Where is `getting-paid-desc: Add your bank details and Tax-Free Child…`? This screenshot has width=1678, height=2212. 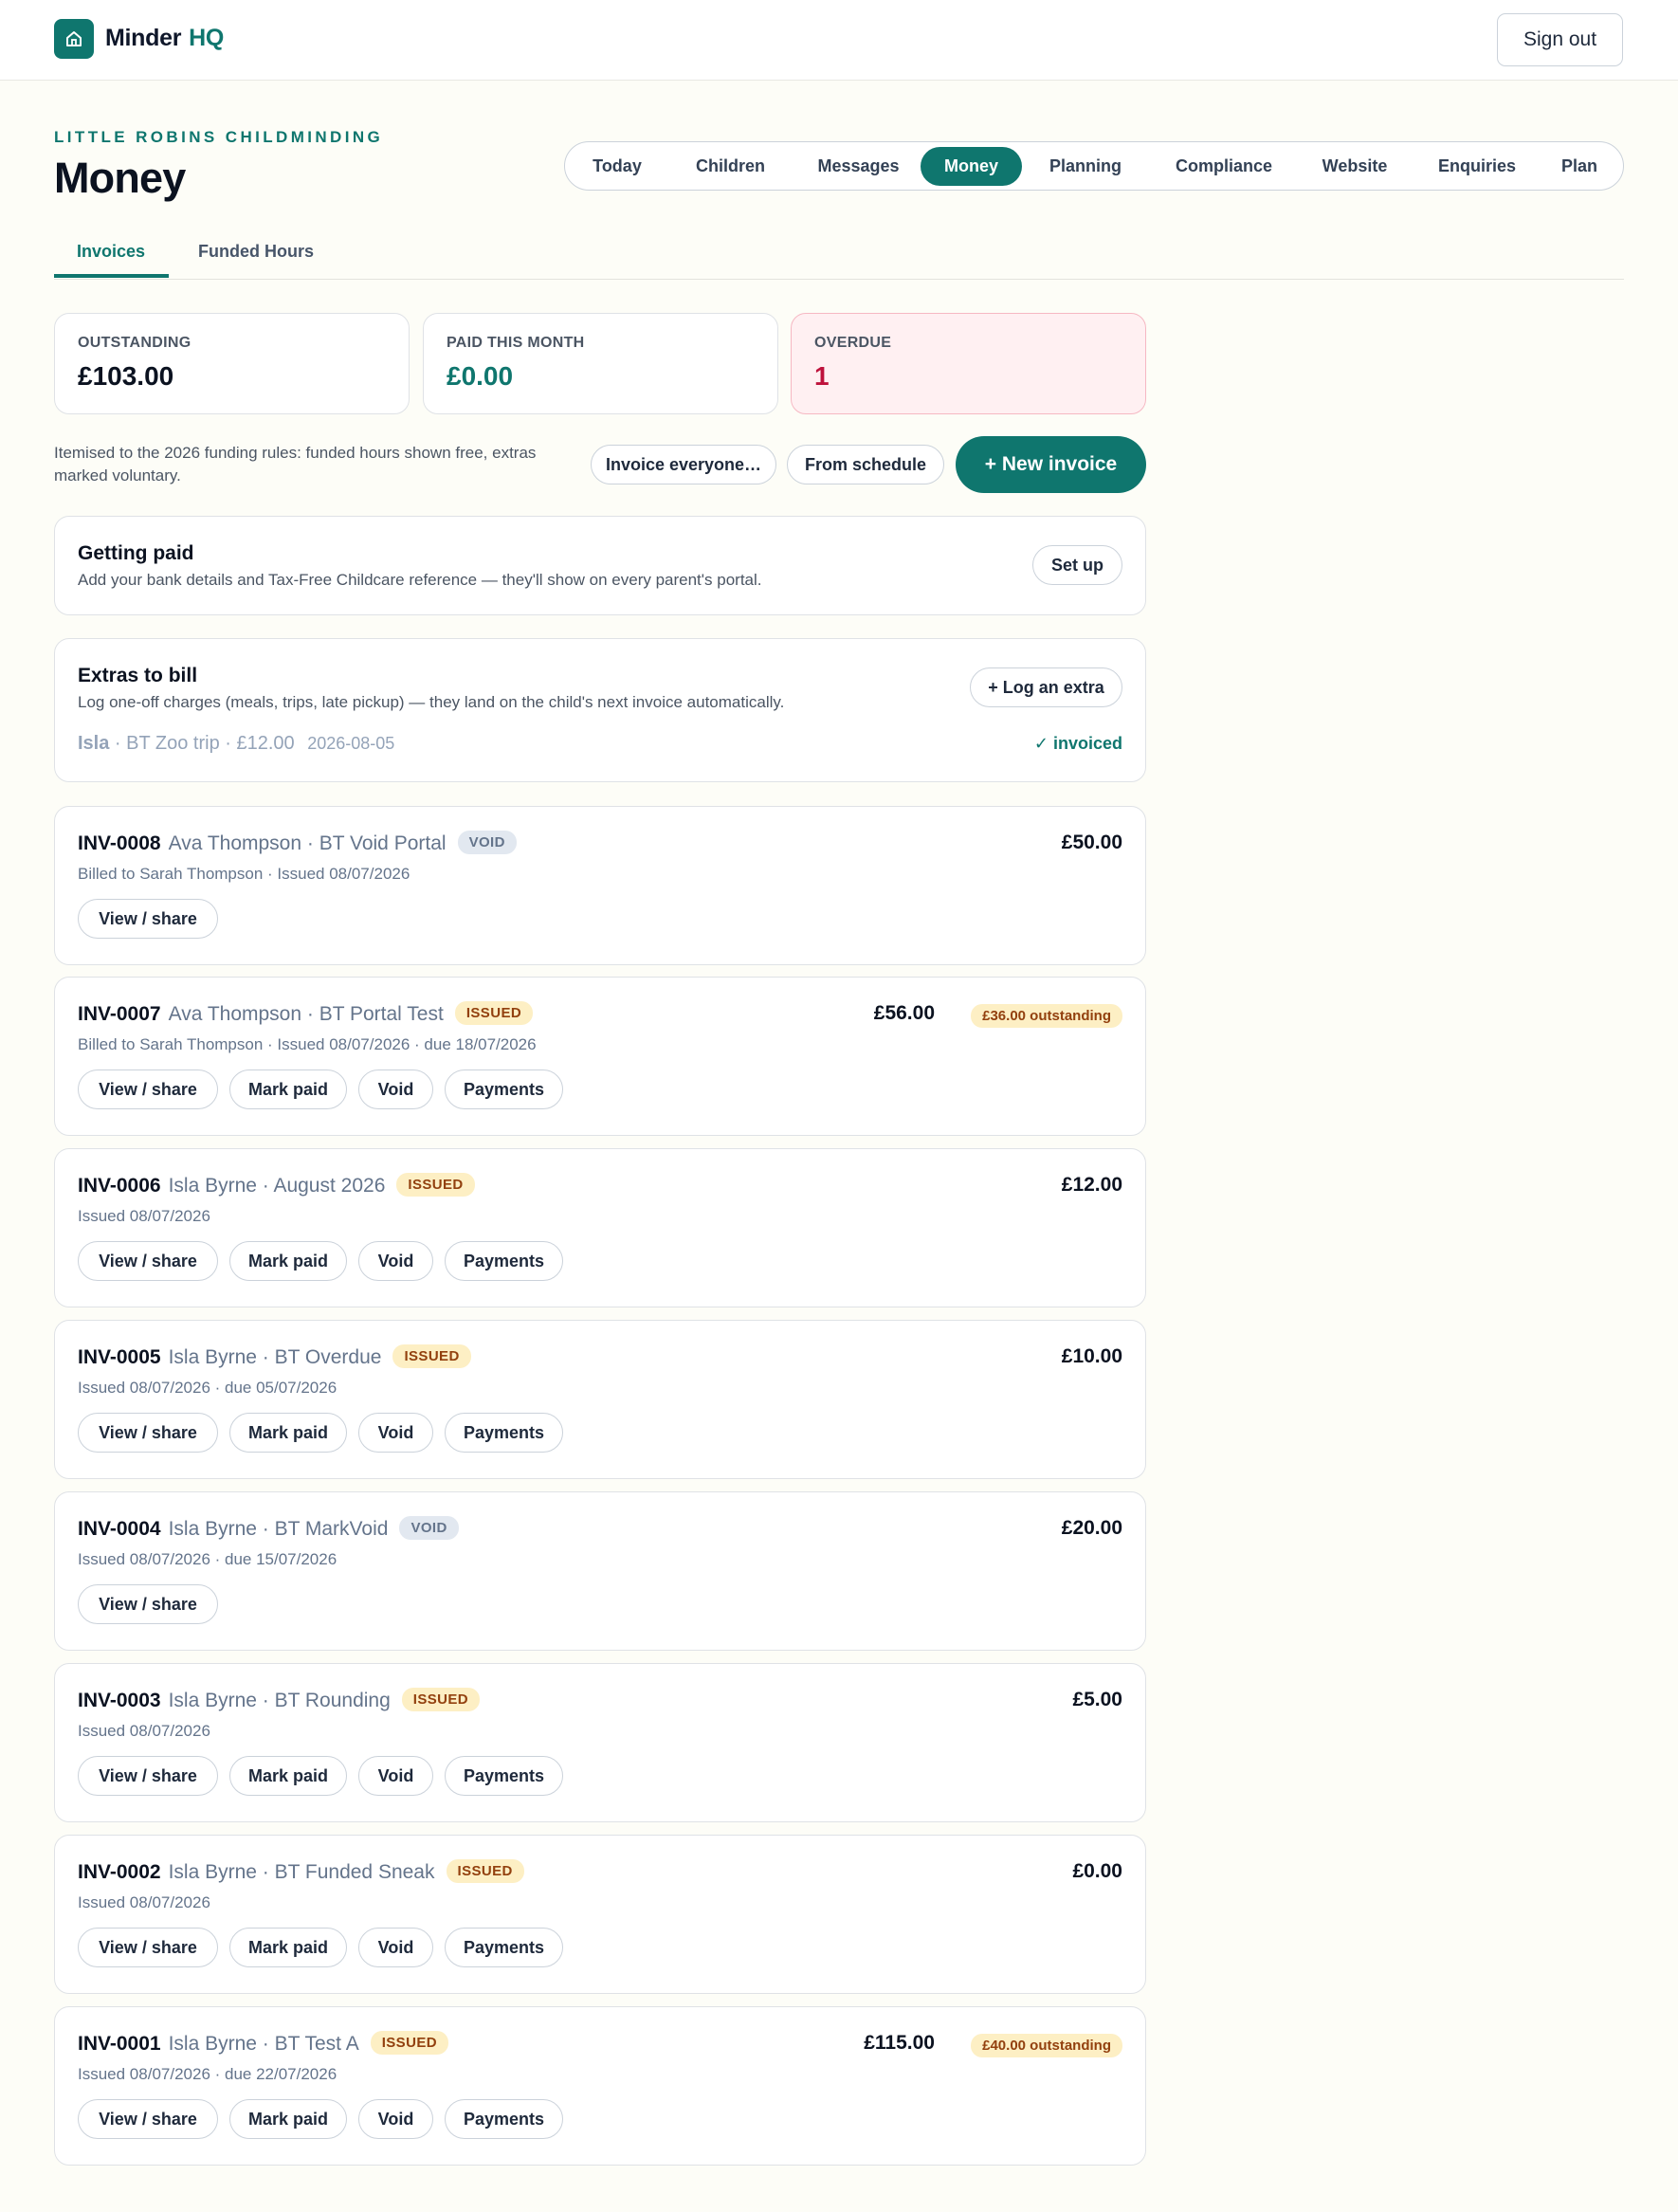 getting-paid-desc: Add your bank details and Tax-Free Child… is located at coordinates (420, 580).